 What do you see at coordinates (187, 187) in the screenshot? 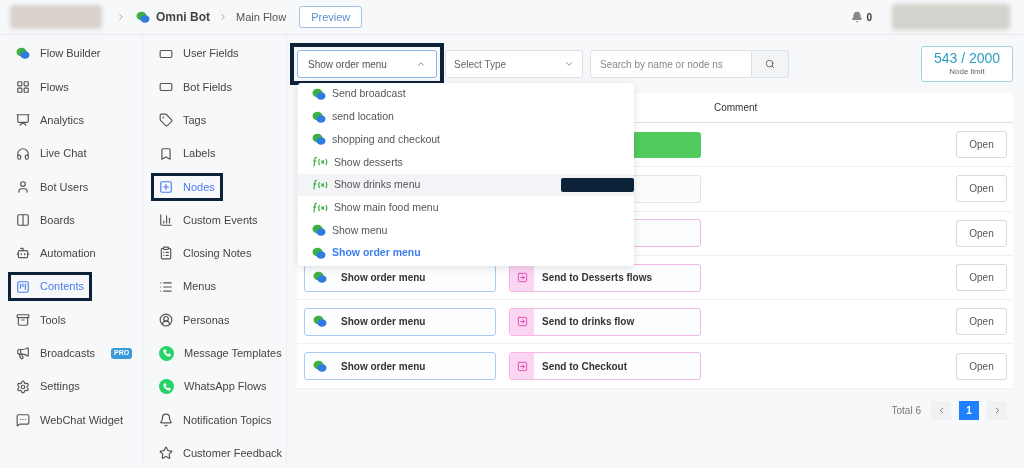
I see `nav-item: Nodes` at bounding box center [187, 187].